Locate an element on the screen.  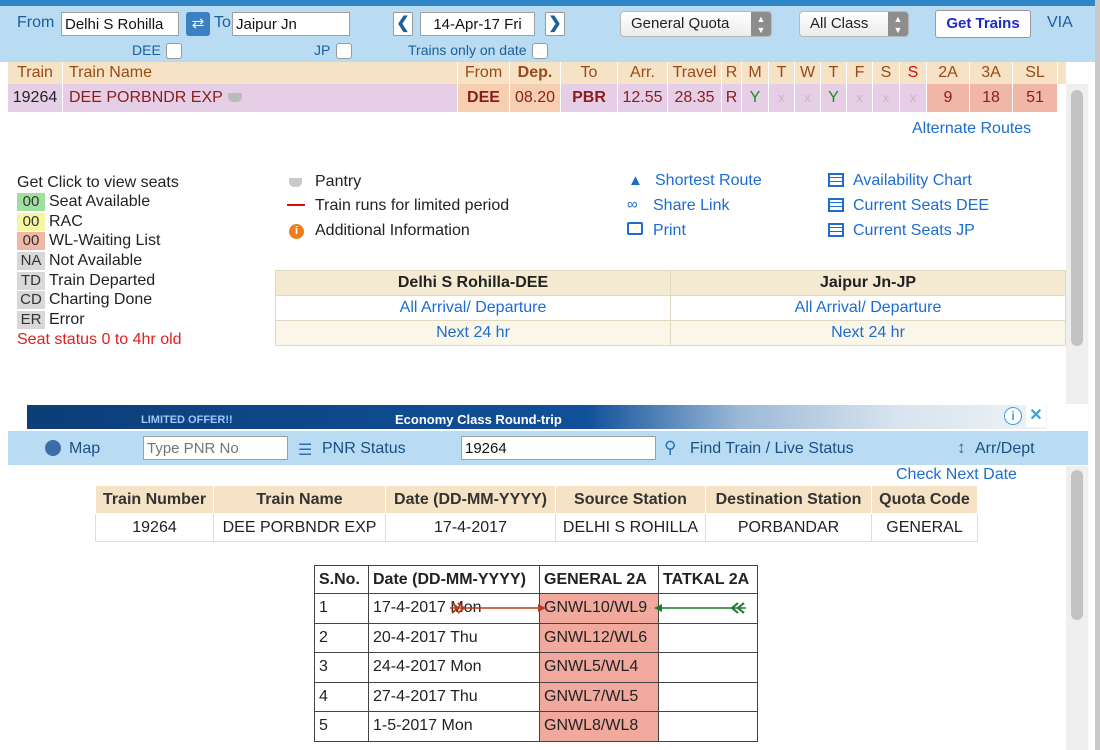
ad-info-icon: i is located at coordinates (1013, 416).